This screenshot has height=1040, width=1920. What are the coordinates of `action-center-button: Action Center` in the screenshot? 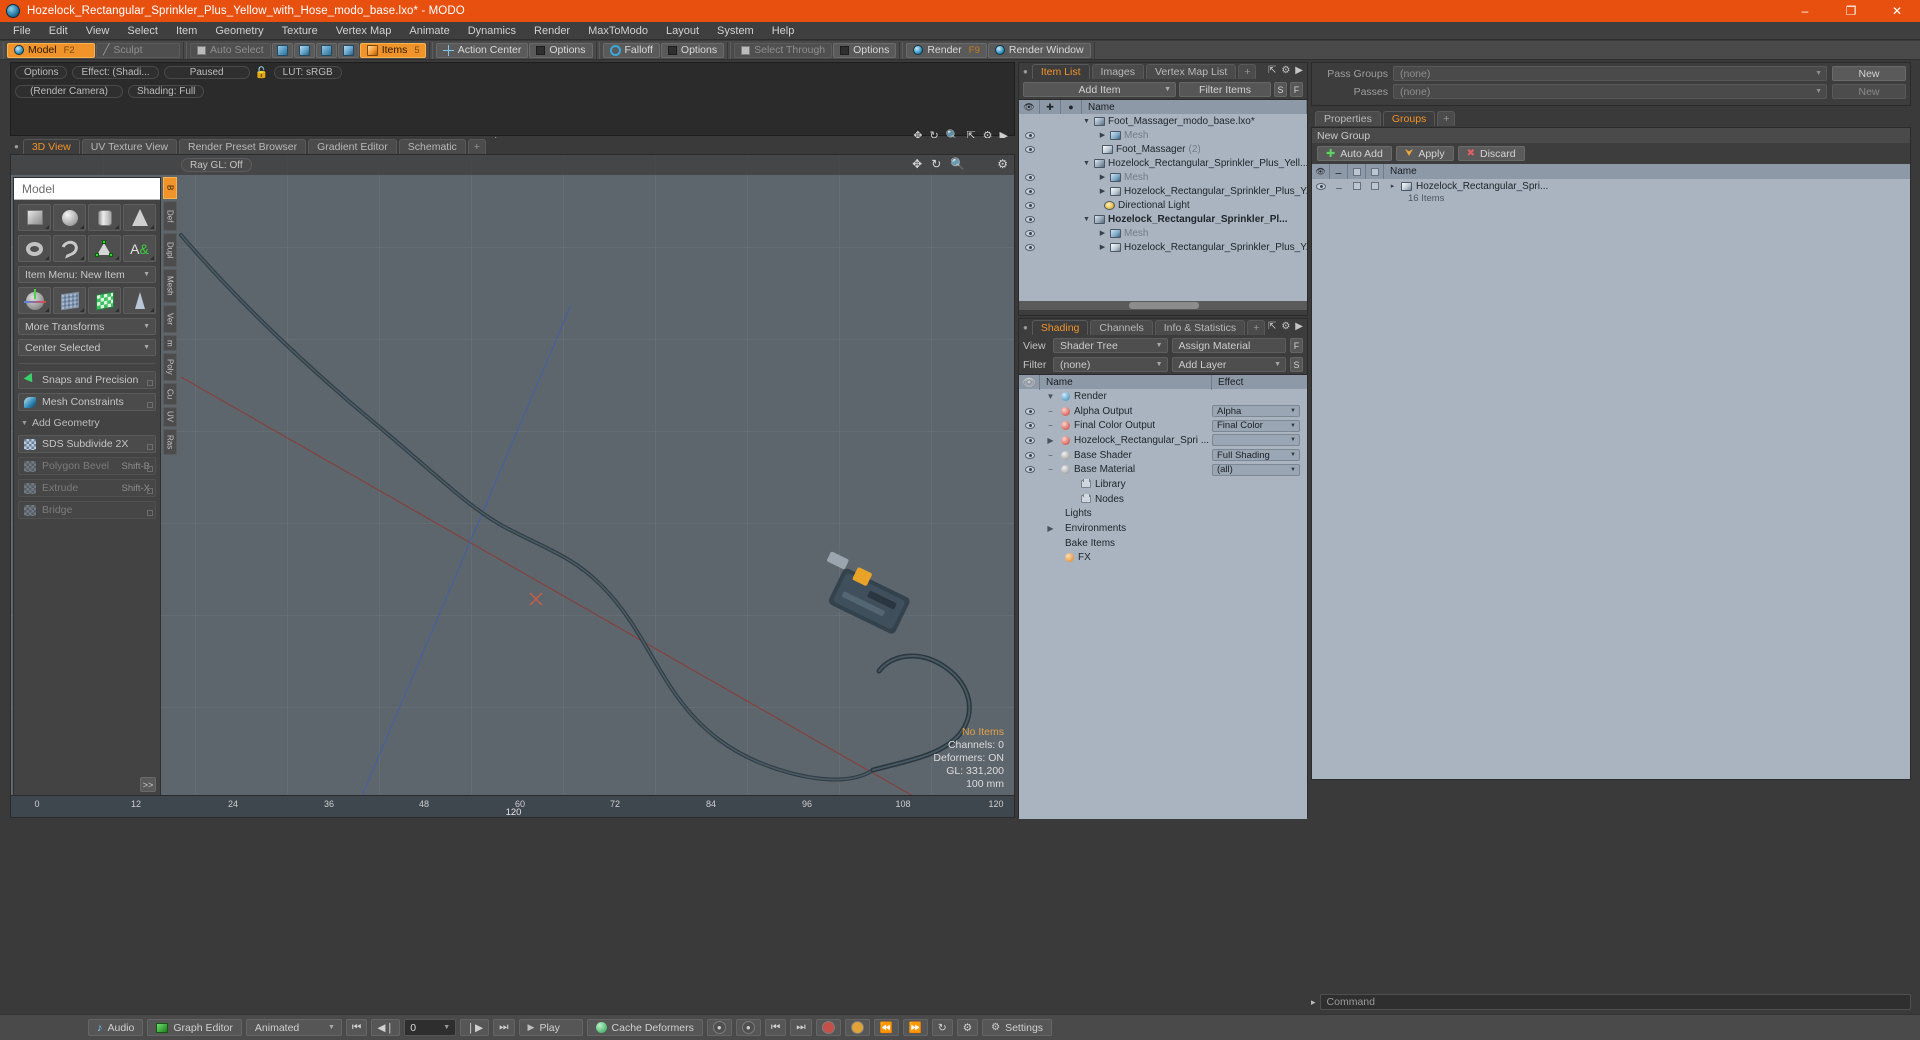 It's located at (482, 50).